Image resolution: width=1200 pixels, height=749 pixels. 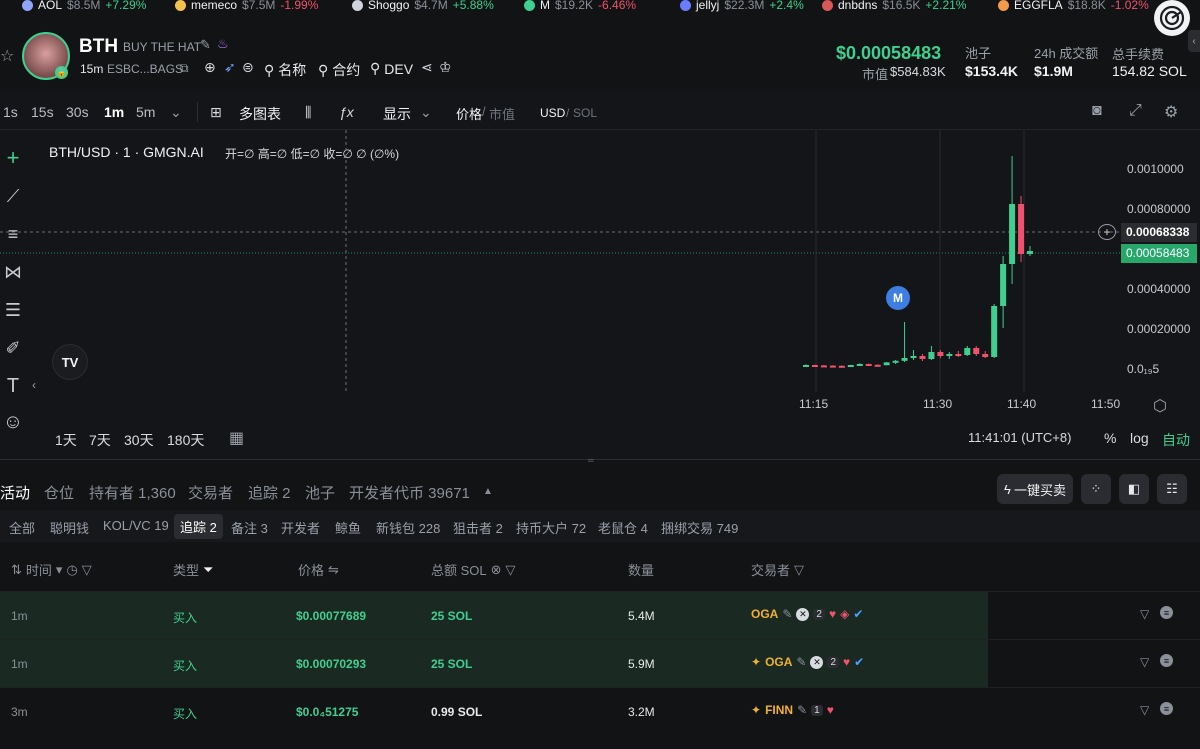 What do you see at coordinates (248, 67) in the screenshot?
I see `menu-circle-icon: ⊜` at bounding box center [248, 67].